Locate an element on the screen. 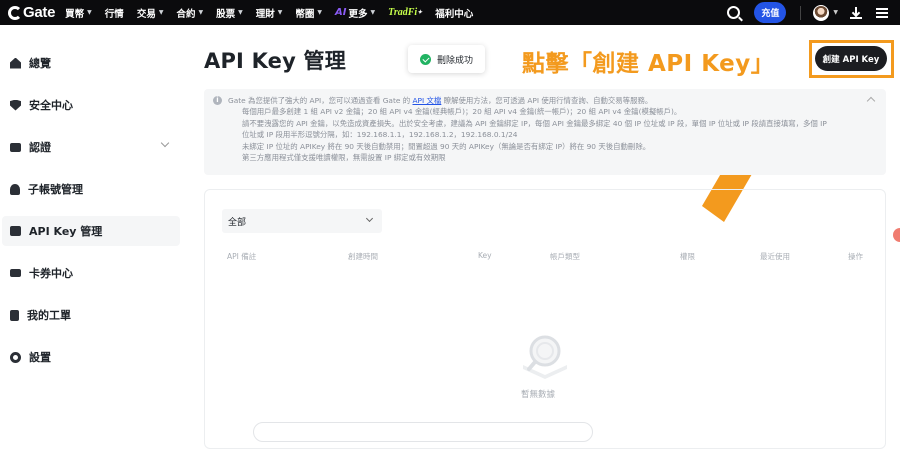 This screenshot has width=900, height=449. gate-logo: Gate is located at coordinates (31, 12).